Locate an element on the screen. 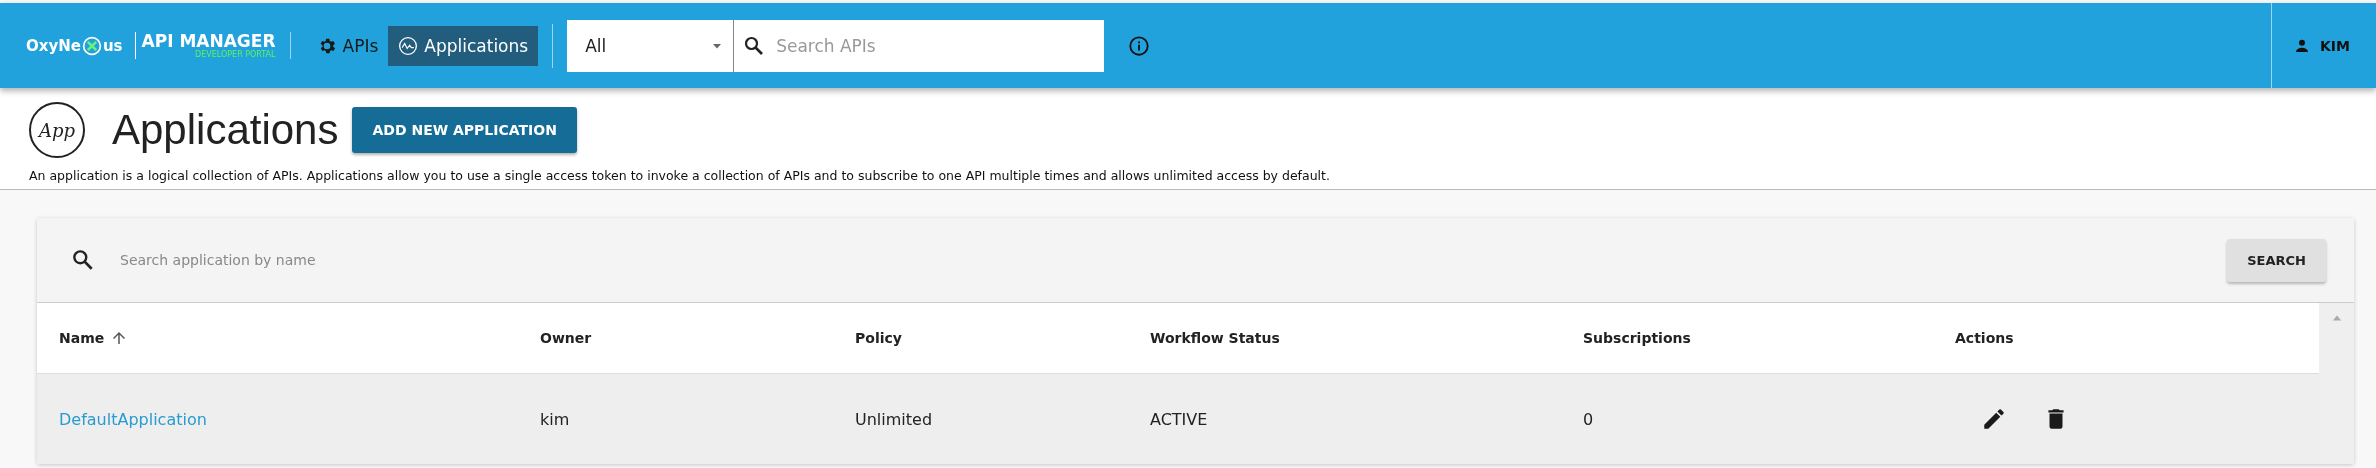  person-icon is located at coordinates (2302, 45).